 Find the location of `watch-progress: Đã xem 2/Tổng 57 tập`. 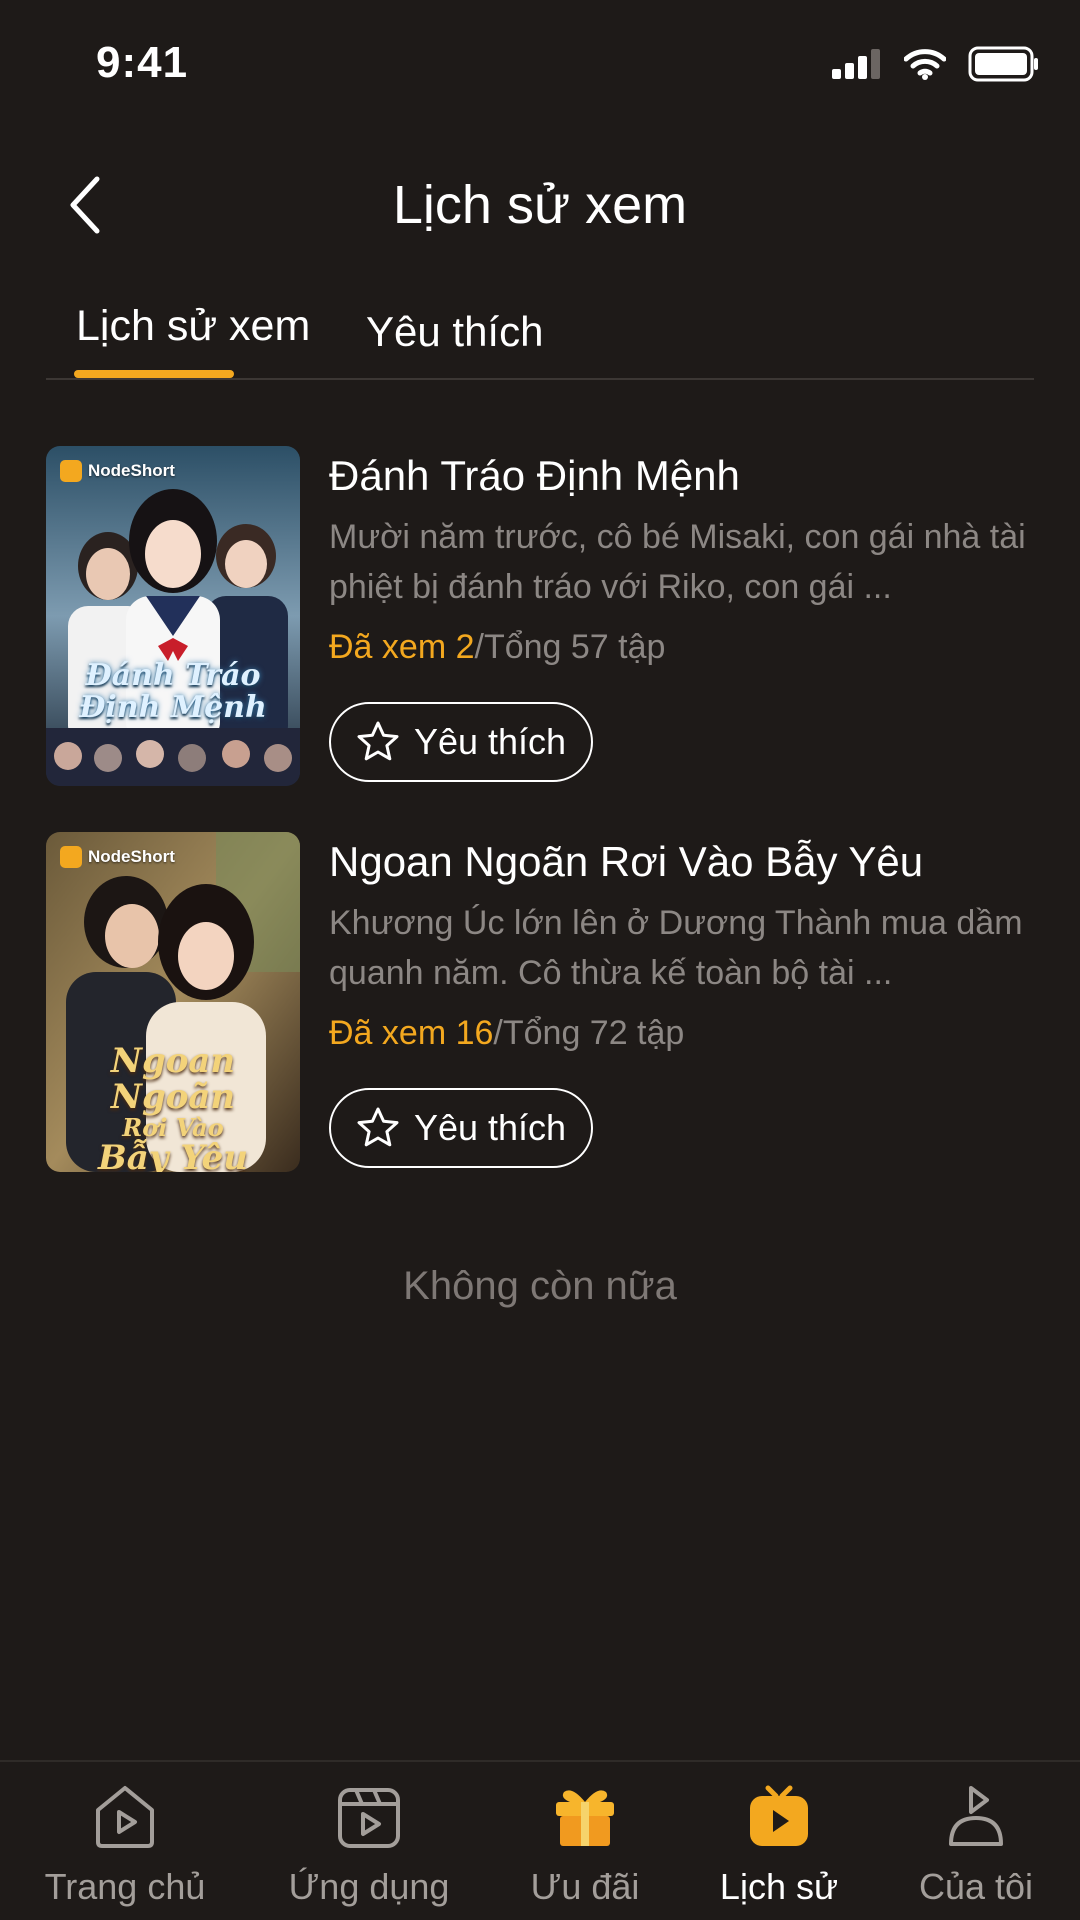

watch-progress: Đã xem 2/Tổng 57 tập is located at coordinates (679, 647).